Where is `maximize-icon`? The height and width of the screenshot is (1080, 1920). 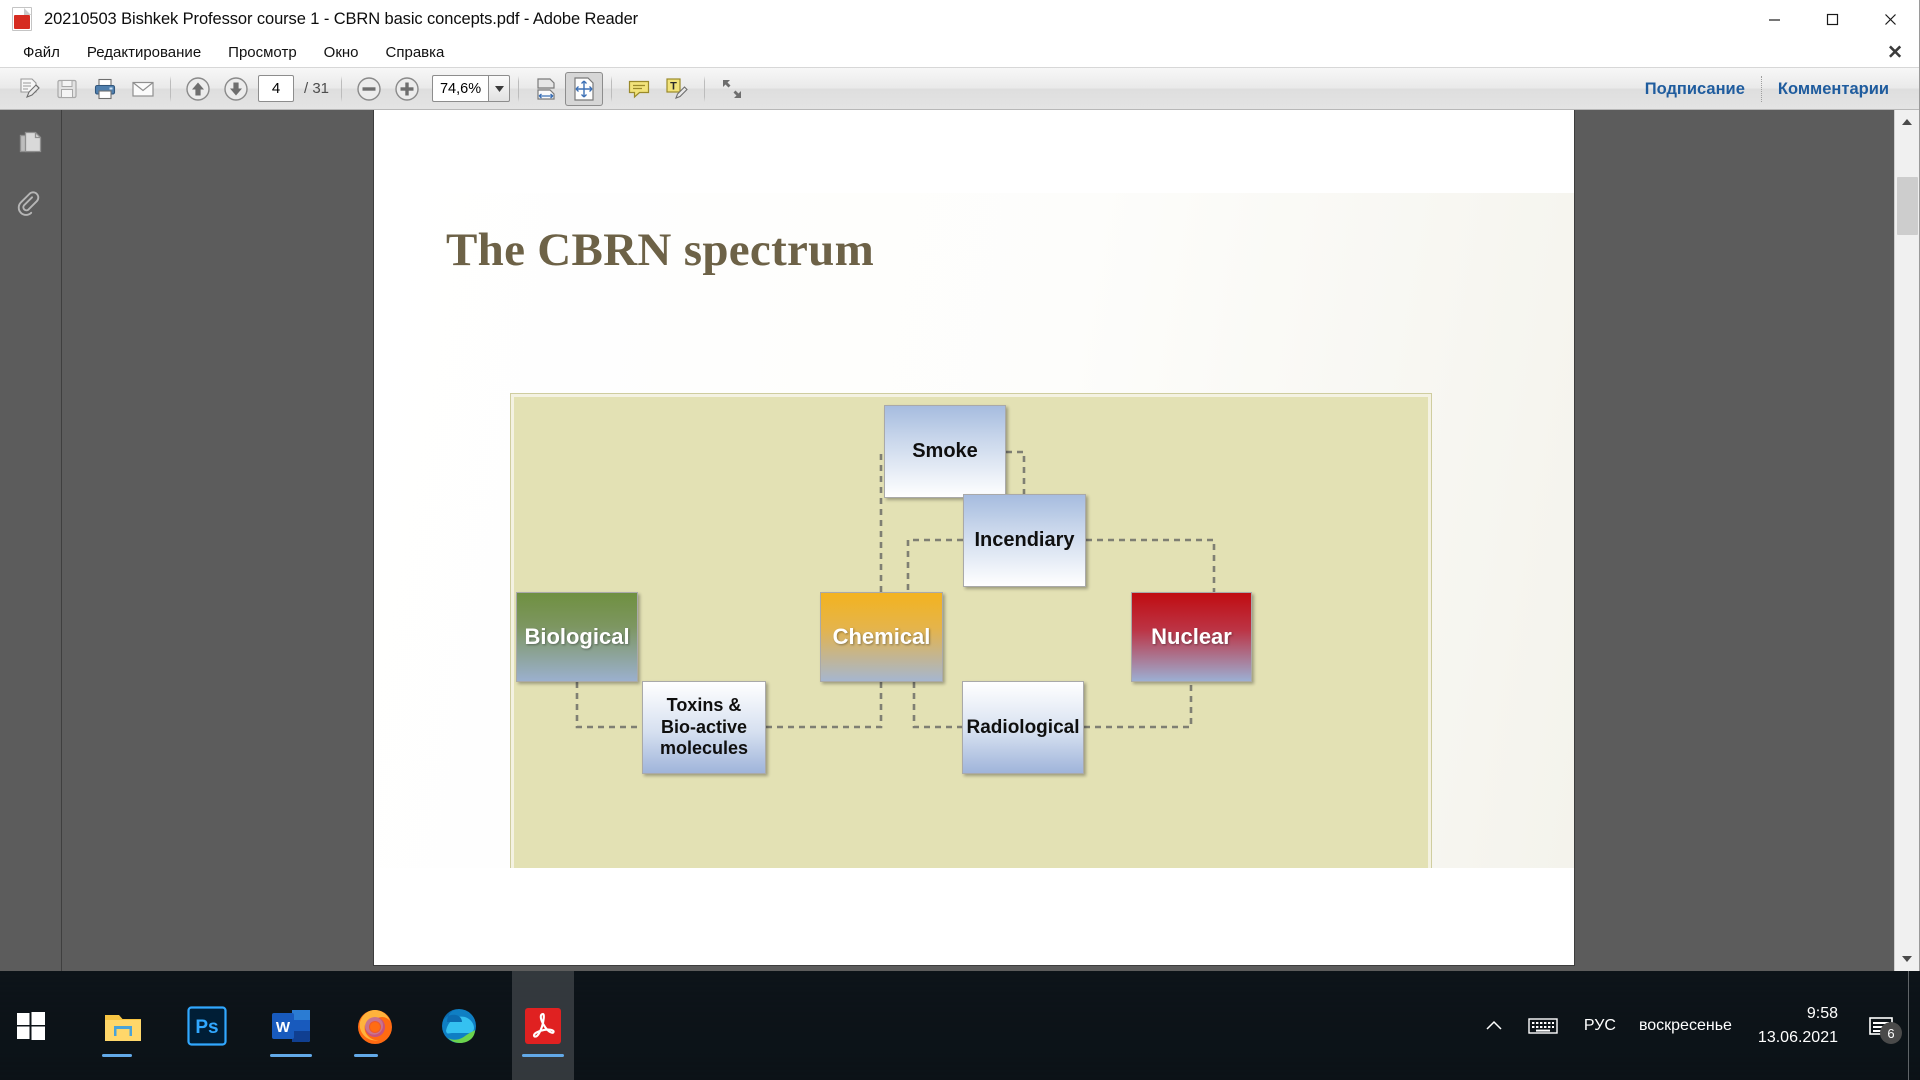 maximize-icon is located at coordinates (1832, 19).